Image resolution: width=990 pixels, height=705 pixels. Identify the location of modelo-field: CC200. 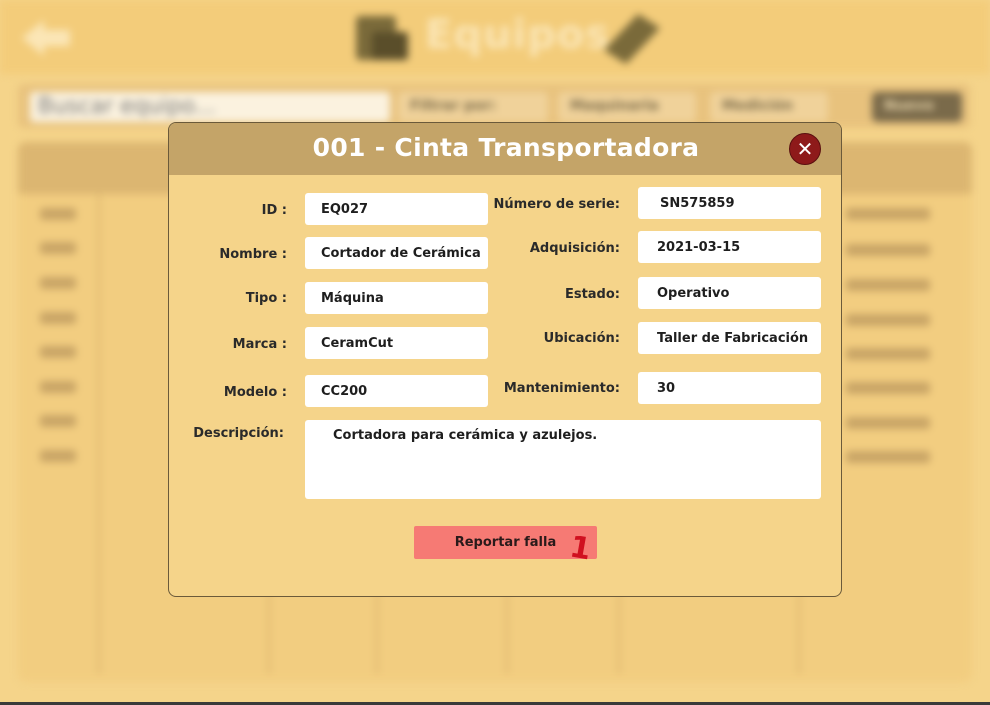
(396, 391).